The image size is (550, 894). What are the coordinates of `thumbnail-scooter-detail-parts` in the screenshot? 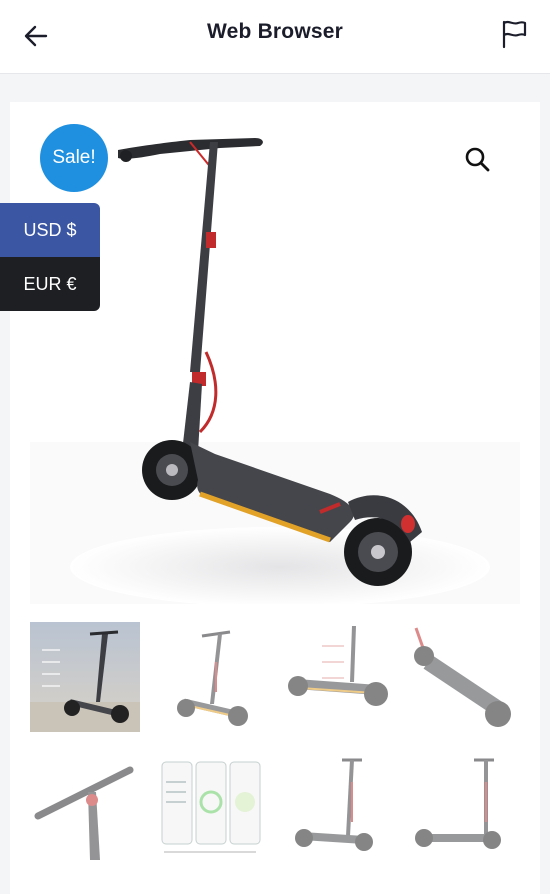 It's located at (337, 677).